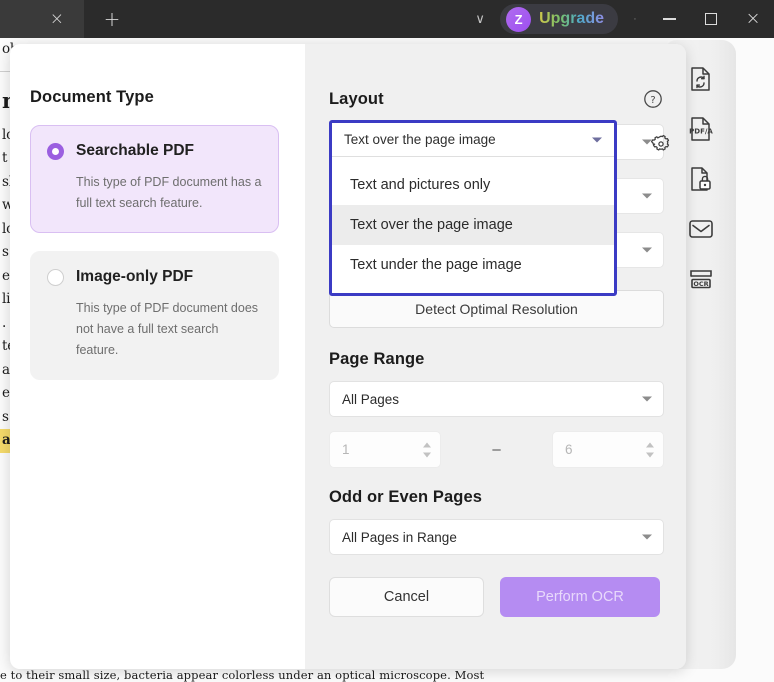  What do you see at coordinates (473, 265) in the screenshot?
I see `dropdown-option-text-under-the-page-image: Text under the page image` at bounding box center [473, 265].